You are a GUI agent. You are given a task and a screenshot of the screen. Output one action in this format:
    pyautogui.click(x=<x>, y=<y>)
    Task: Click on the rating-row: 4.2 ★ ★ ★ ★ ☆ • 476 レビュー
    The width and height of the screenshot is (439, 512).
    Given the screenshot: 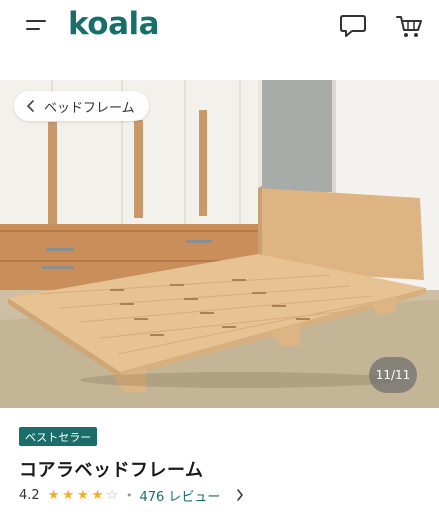 What is the action you would take?
    pyautogui.click(x=131, y=495)
    